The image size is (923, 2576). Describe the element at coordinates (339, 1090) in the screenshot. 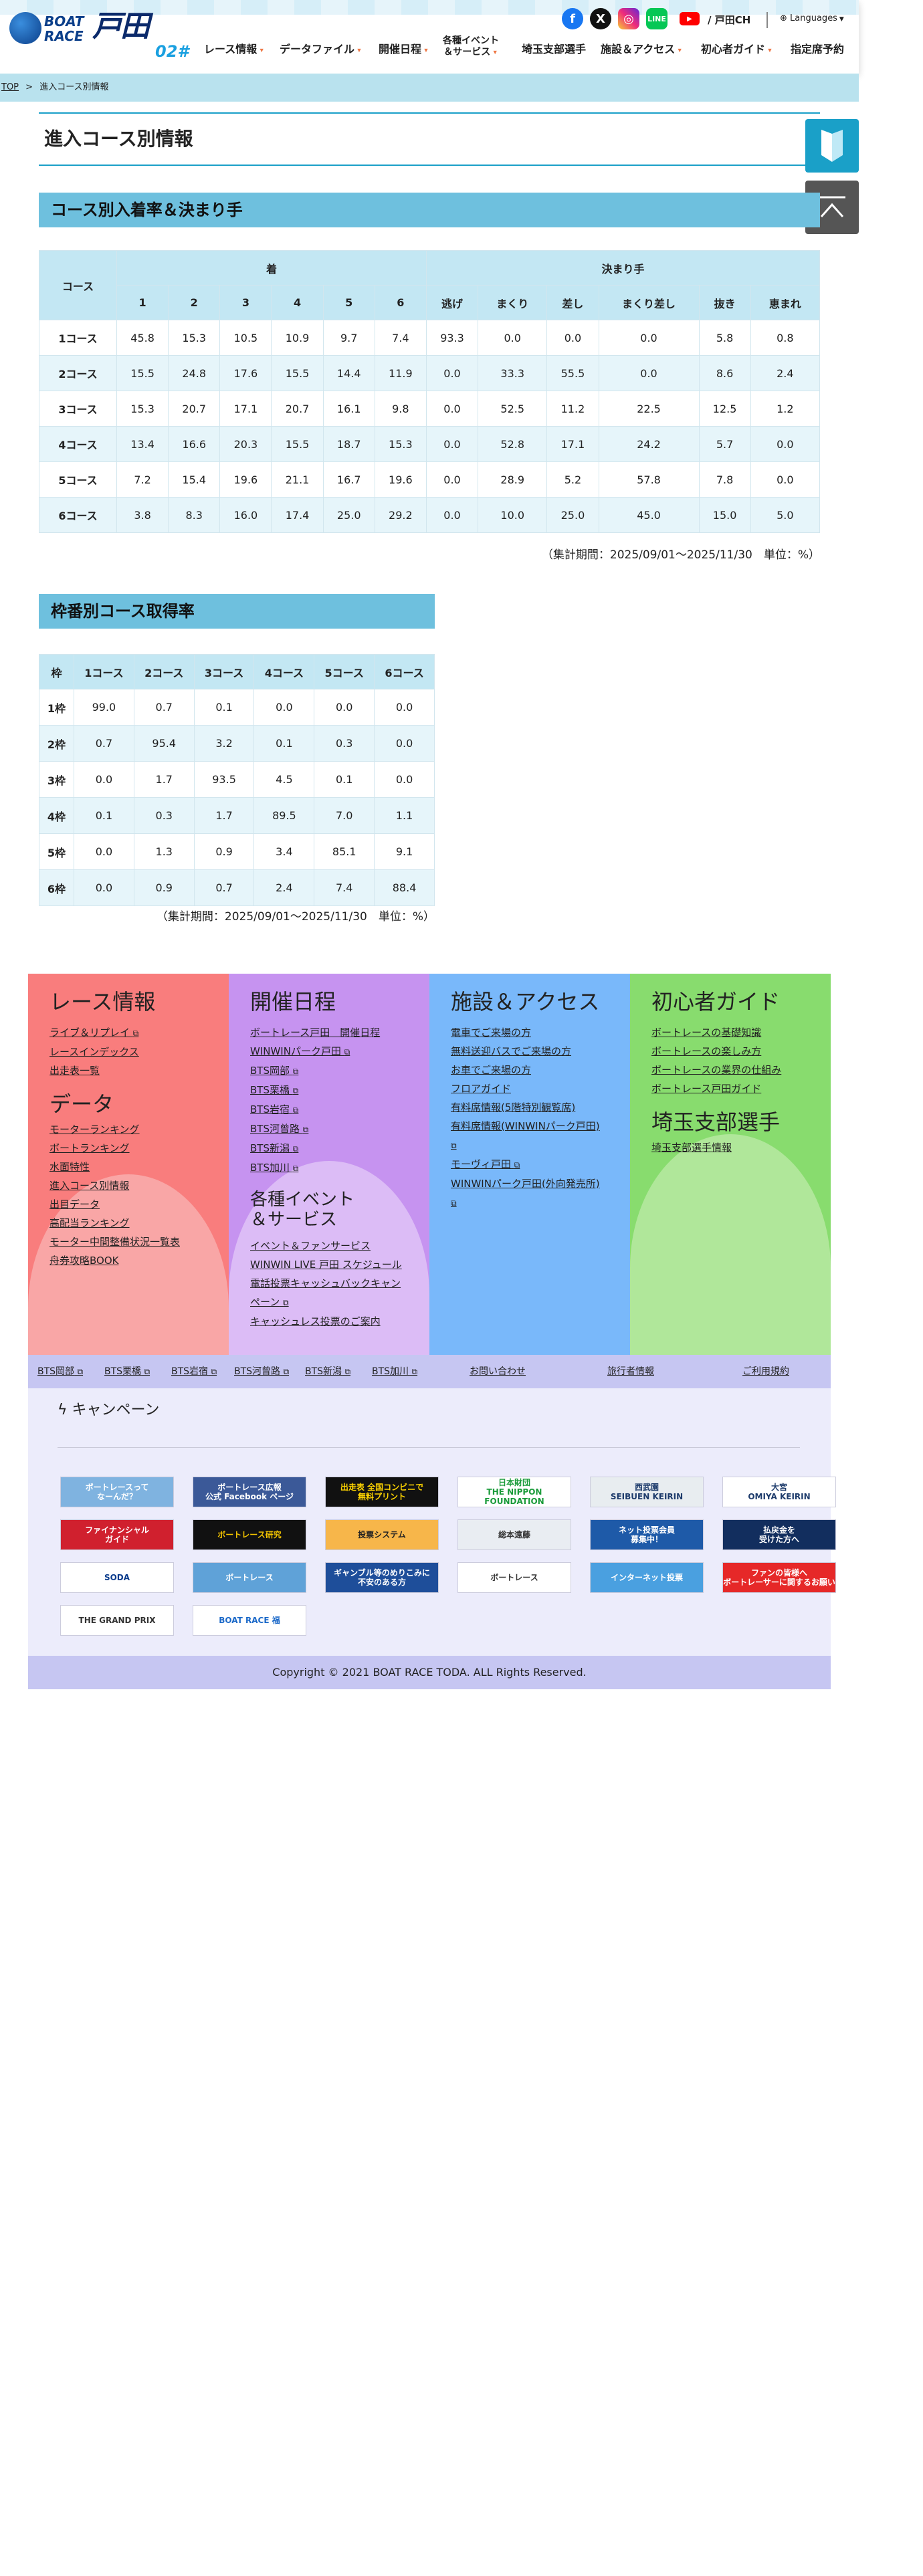

I see `footer-link: BTS栗橋 ⧉` at that location.